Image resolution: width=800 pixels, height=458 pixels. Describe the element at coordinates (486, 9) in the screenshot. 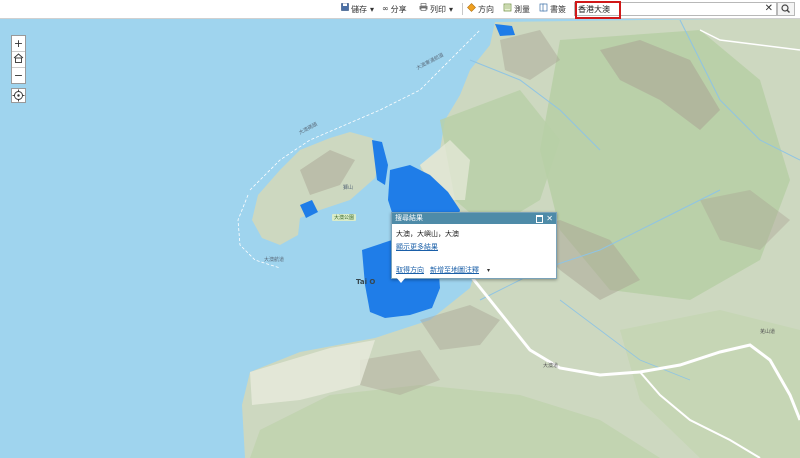

I see `directions-label: 方向` at that location.